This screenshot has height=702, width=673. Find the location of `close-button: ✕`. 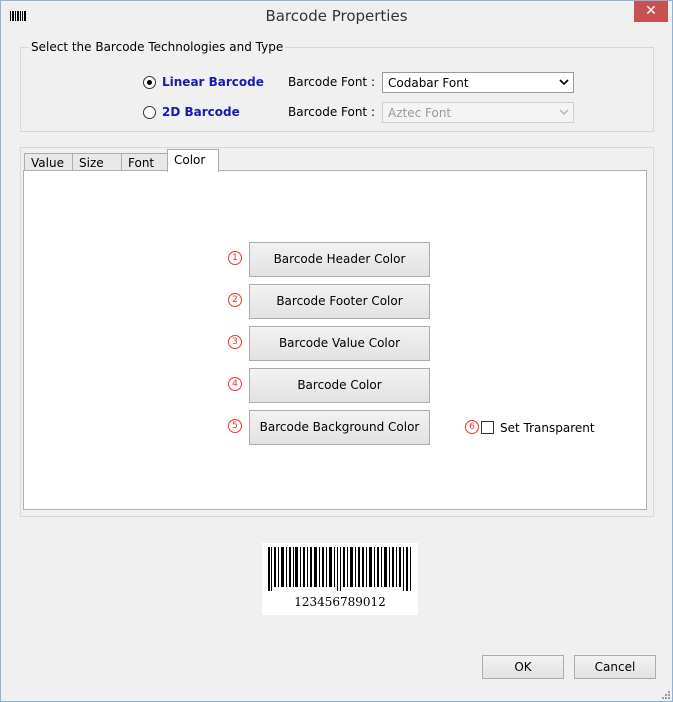

close-button: ✕ is located at coordinates (651, 11).